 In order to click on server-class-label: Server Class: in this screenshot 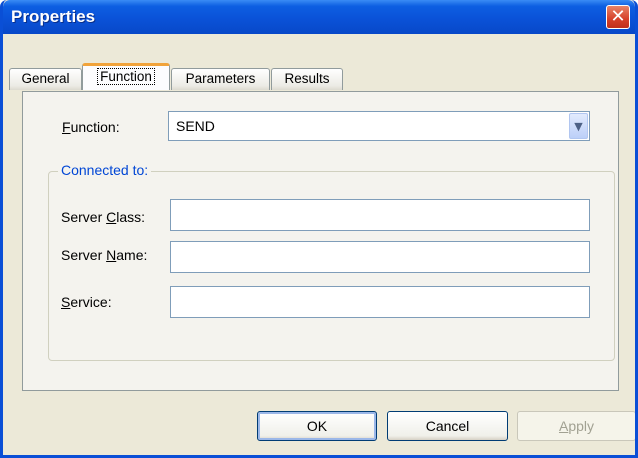, I will do `click(103, 217)`.